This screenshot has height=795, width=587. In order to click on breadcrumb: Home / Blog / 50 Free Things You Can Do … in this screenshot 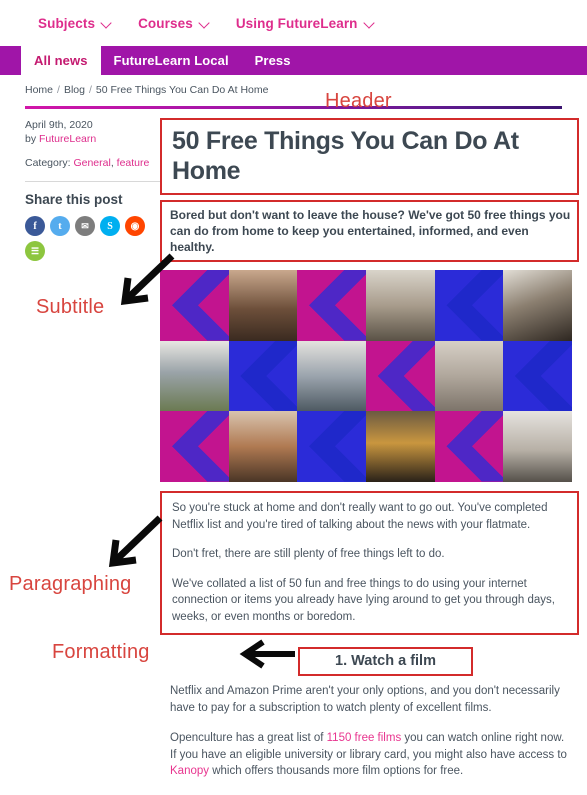, I will do `click(293, 89)`.